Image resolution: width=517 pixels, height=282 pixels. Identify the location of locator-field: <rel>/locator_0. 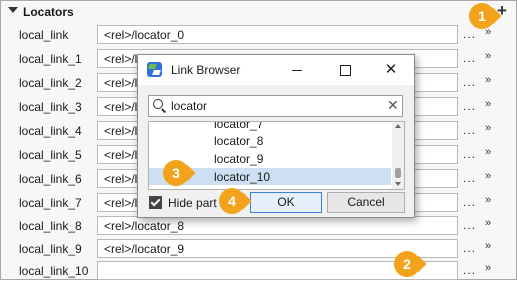
(277, 34).